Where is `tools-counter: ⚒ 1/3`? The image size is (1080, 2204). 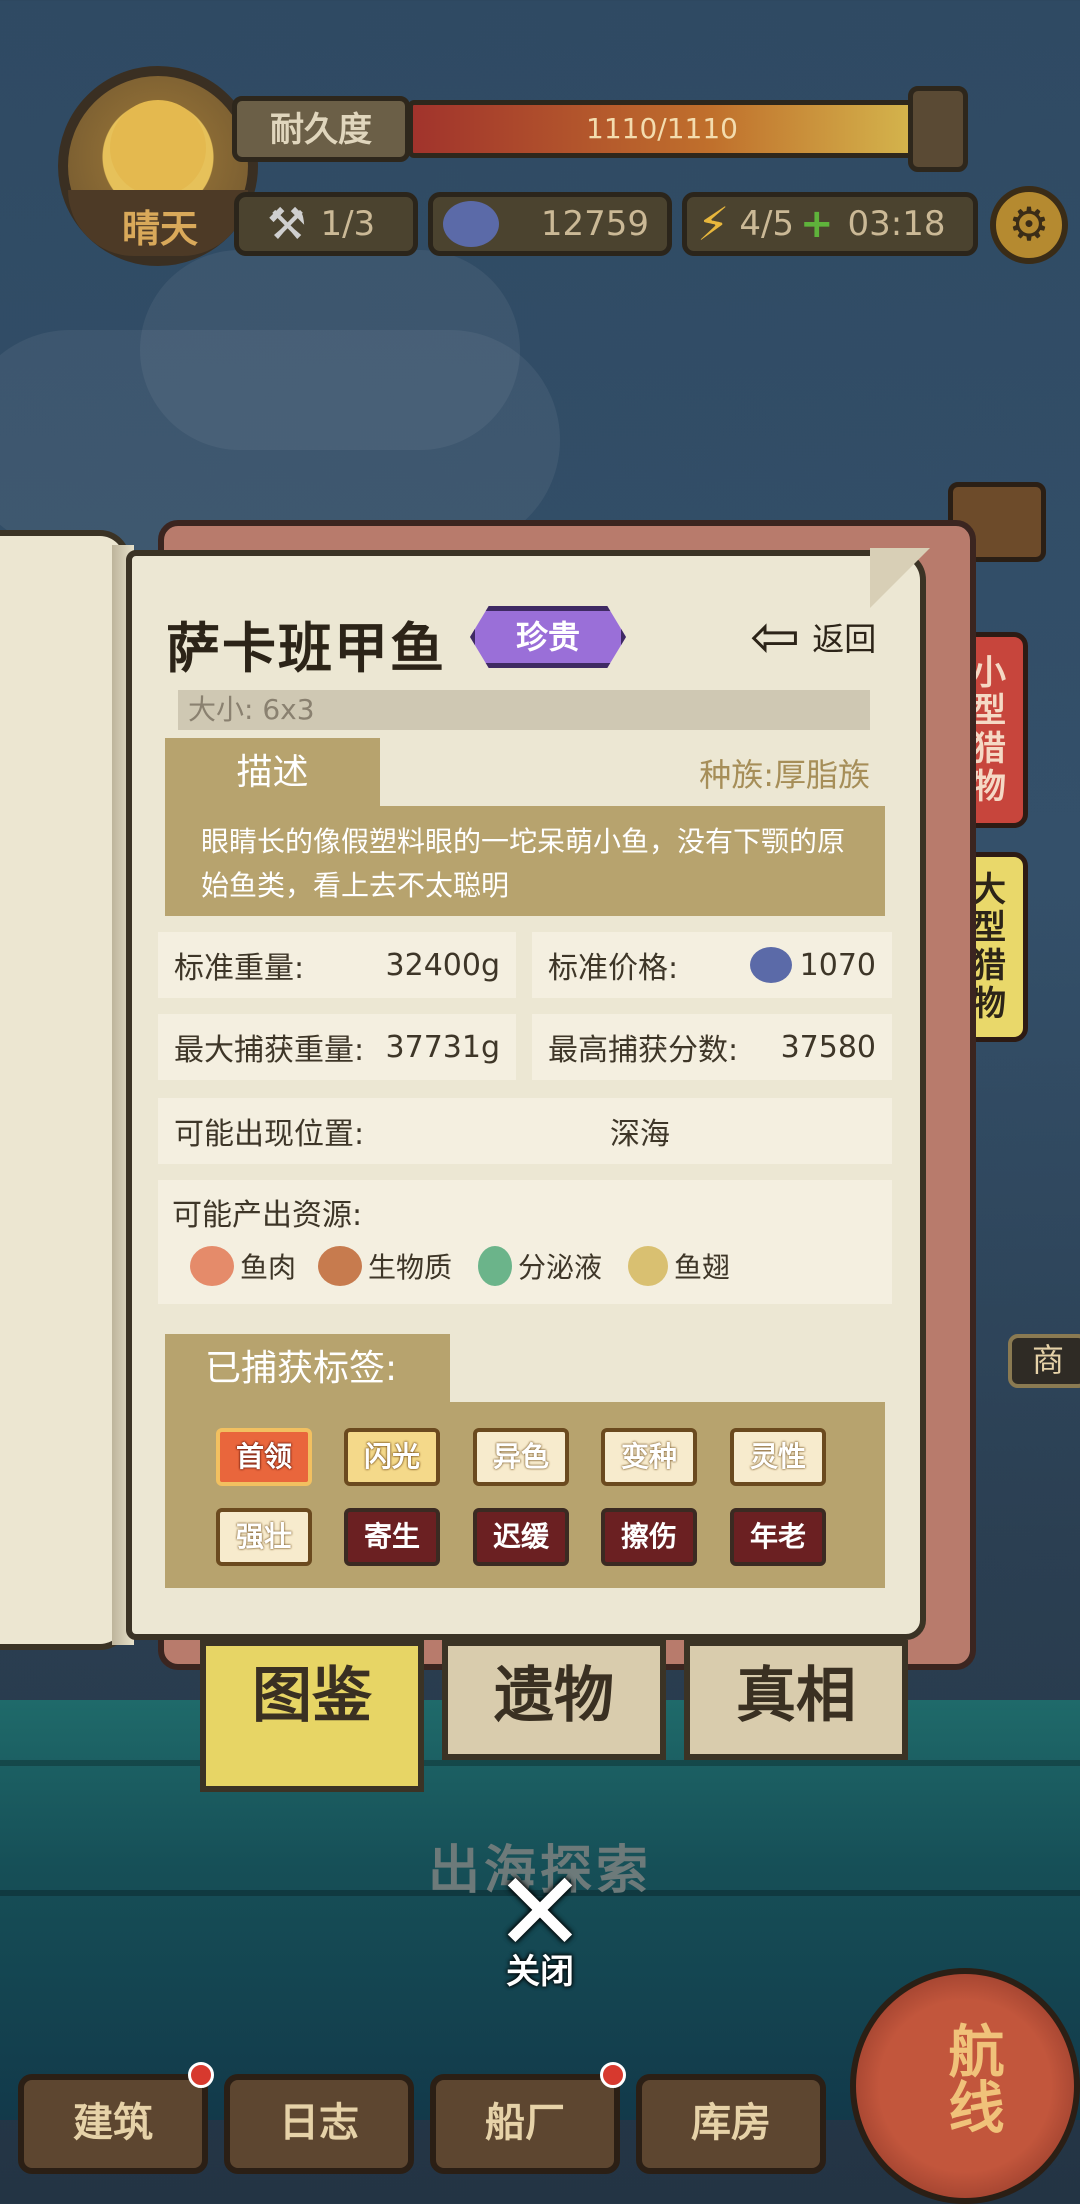
tools-counter: ⚒ 1/3 is located at coordinates (326, 224).